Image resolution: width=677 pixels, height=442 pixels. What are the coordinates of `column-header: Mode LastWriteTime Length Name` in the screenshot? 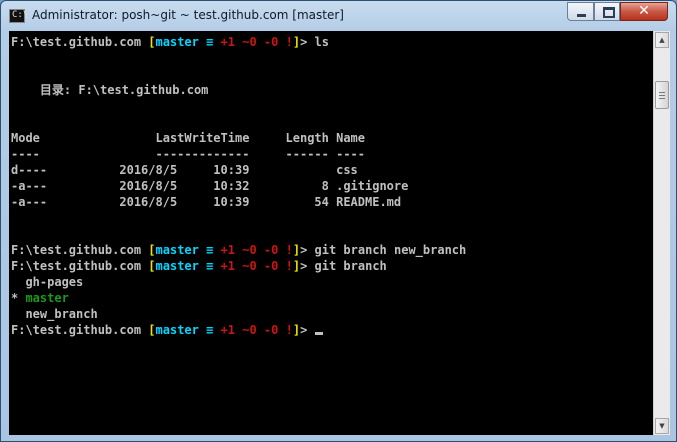 It's located at (188, 138).